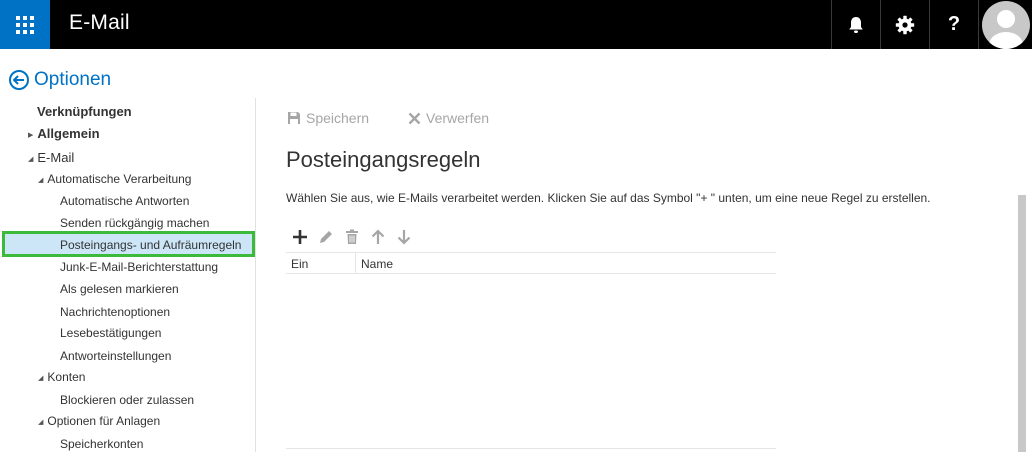  What do you see at coordinates (104, 421) in the screenshot?
I see `nav-attachment-options-label: Optionen für Anlagen` at bounding box center [104, 421].